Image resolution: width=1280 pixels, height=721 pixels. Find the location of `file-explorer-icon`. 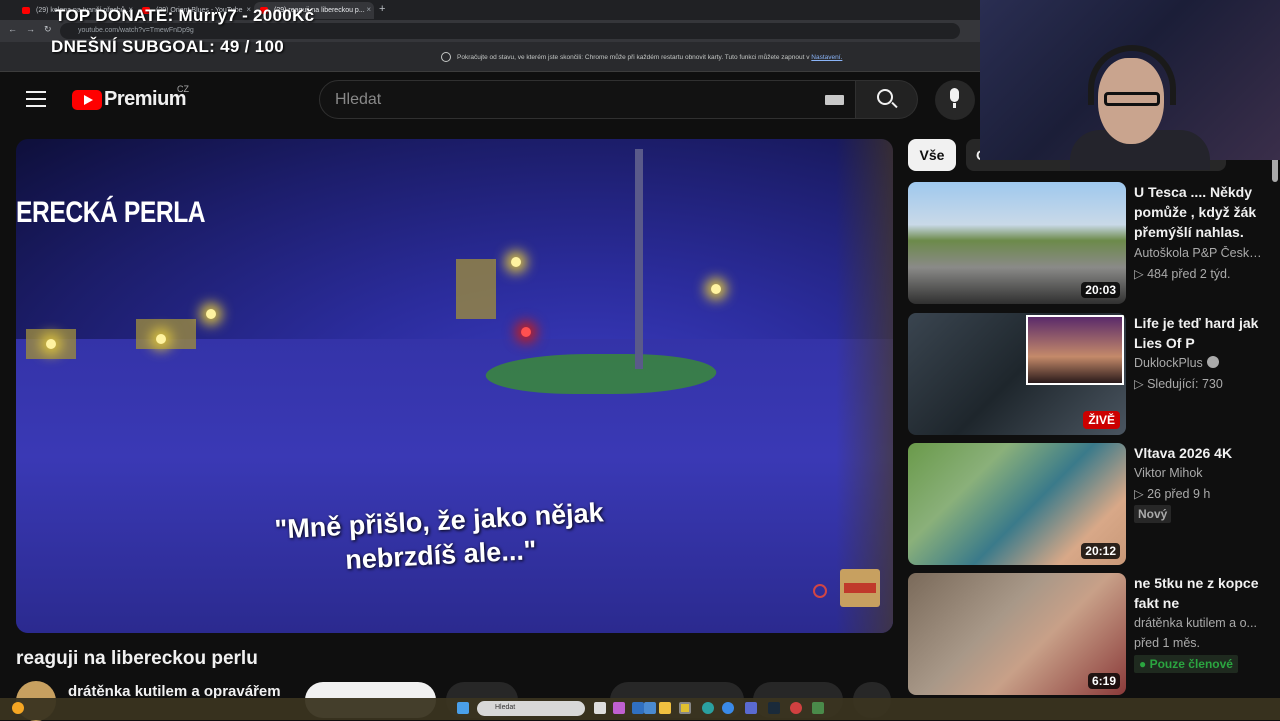

file-explorer-icon is located at coordinates (665, 708).